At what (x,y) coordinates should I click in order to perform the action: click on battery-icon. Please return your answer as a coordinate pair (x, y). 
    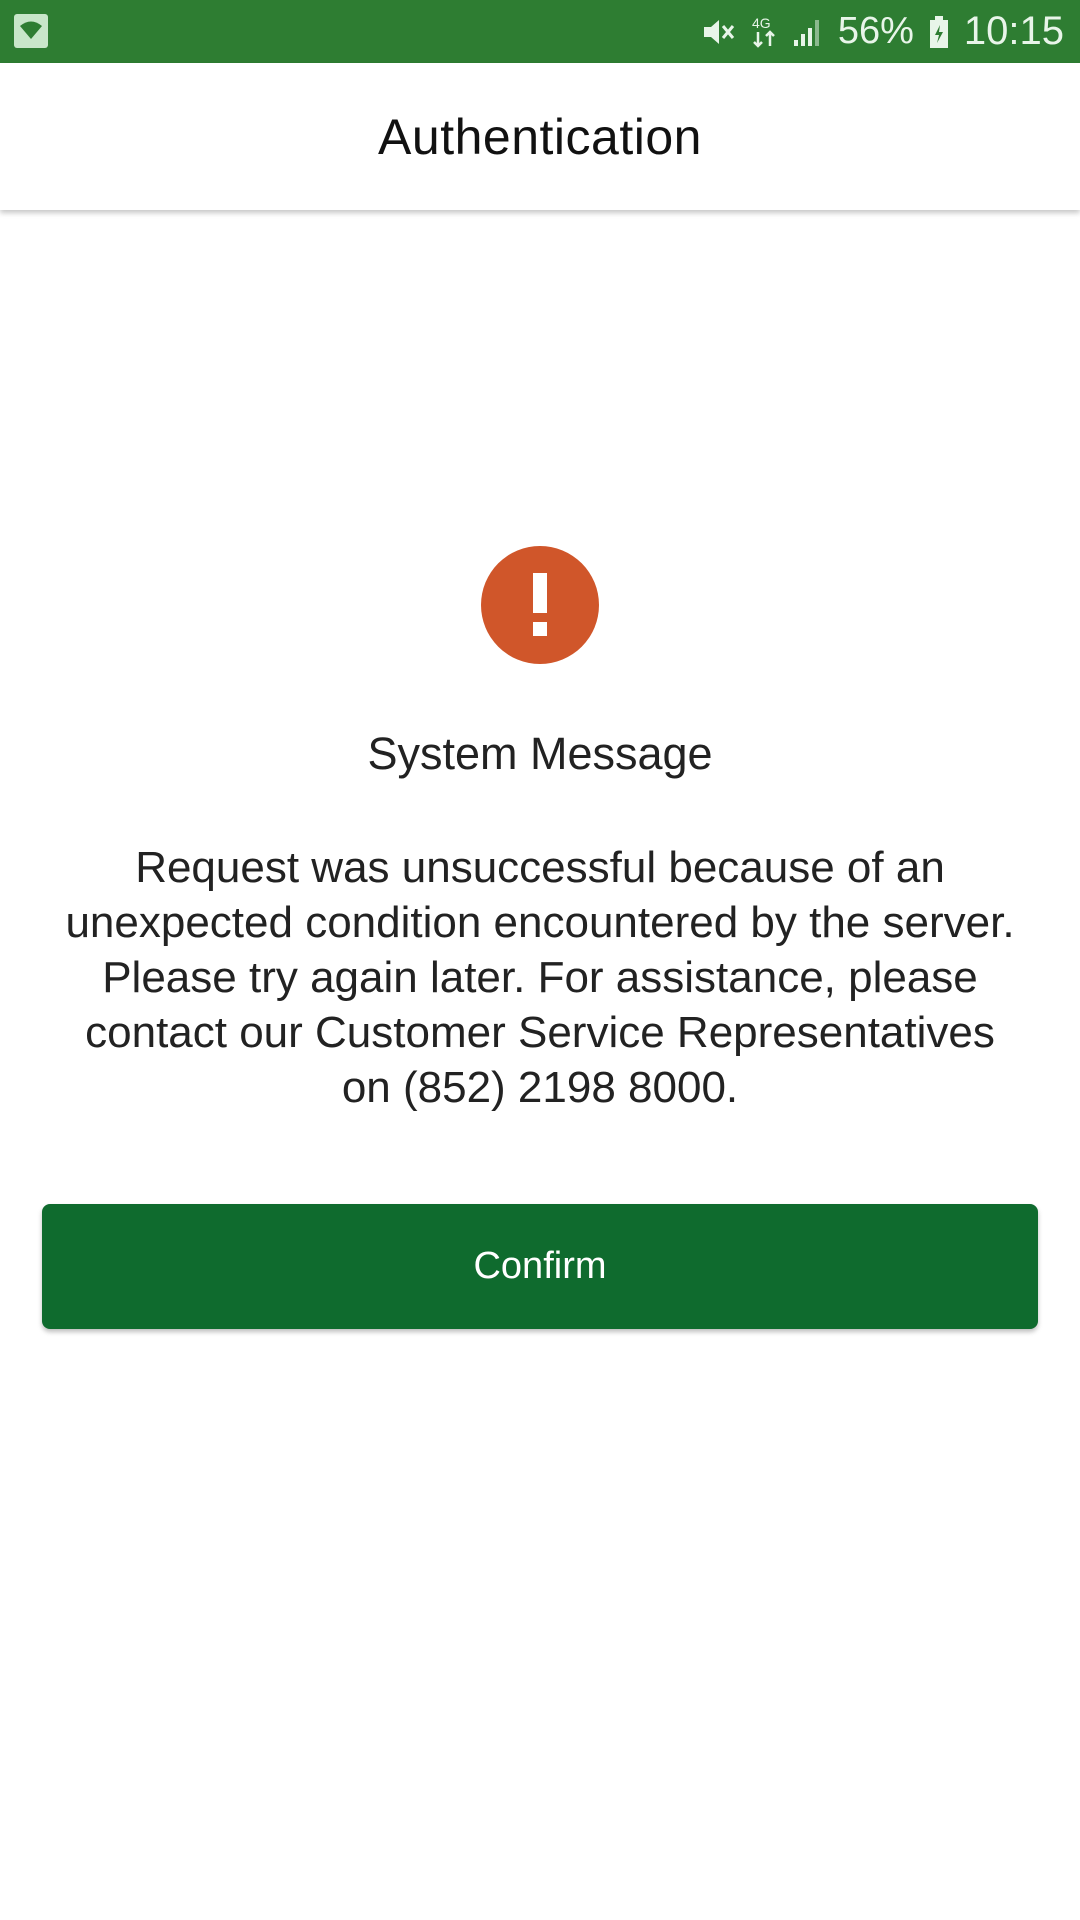
    Looking at the image, I should click on (939, 32).